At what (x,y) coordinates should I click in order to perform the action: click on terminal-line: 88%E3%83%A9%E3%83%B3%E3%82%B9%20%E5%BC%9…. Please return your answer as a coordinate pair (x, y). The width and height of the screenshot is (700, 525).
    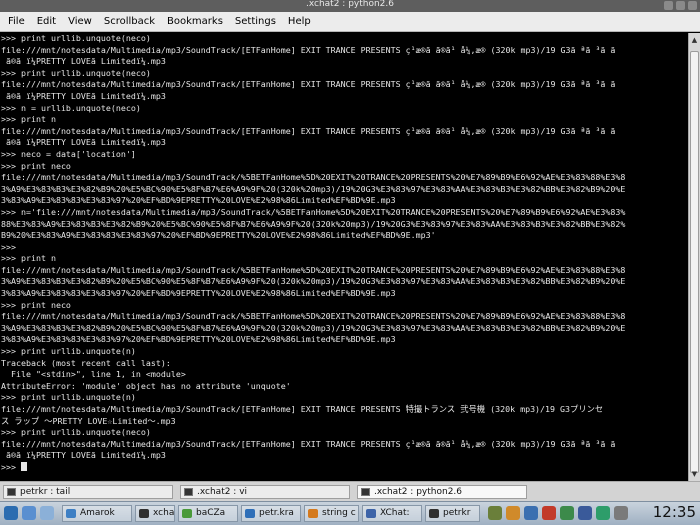
    Looking at the image, I should click on (313, 223).